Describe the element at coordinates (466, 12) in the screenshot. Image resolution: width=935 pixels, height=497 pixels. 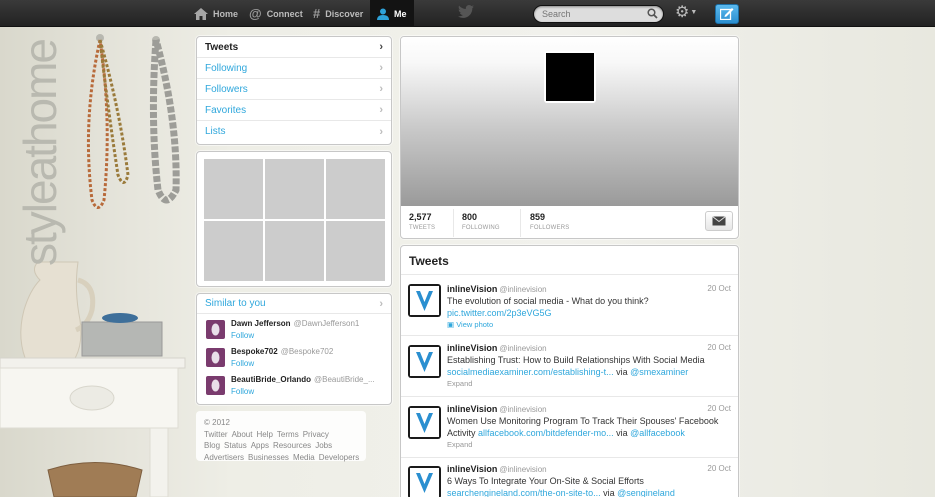
I see `twitter-bird-icon` at that location.